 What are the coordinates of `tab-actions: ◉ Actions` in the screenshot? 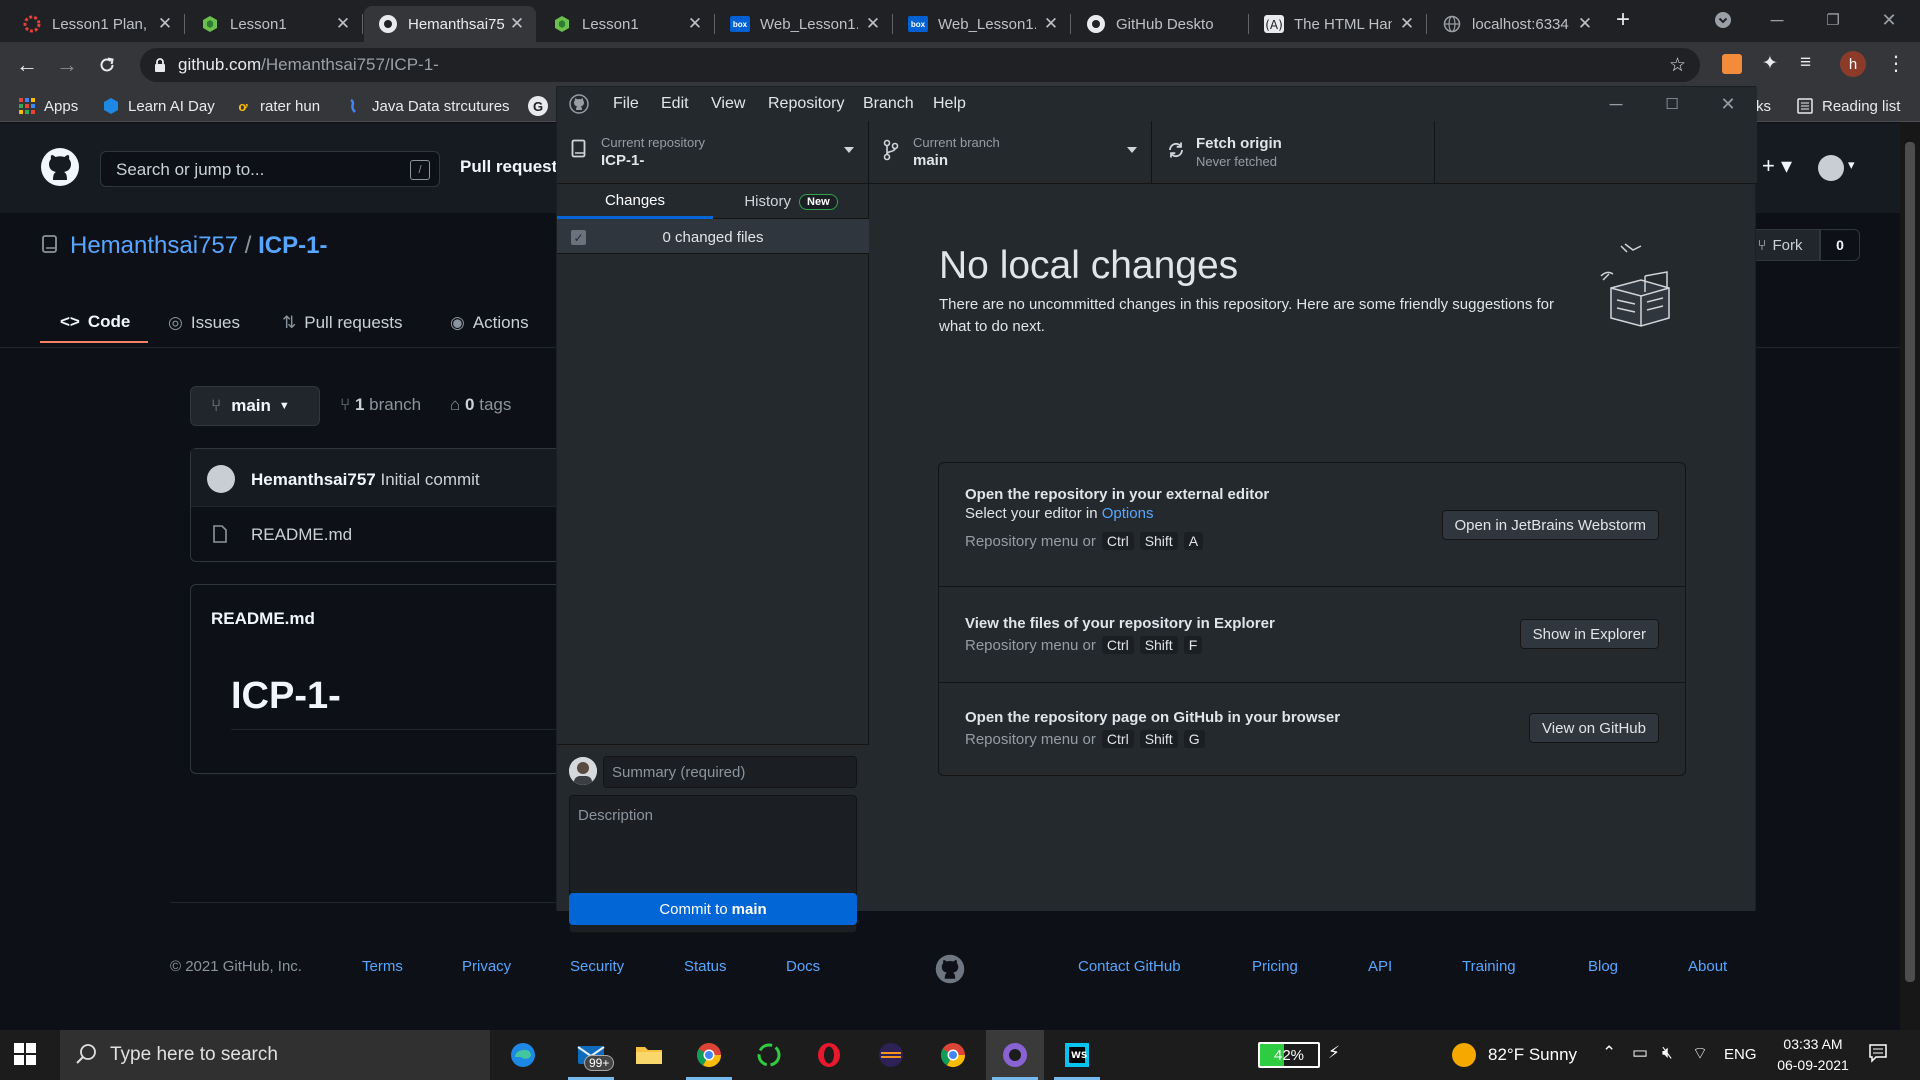 It's located at (489, 323).